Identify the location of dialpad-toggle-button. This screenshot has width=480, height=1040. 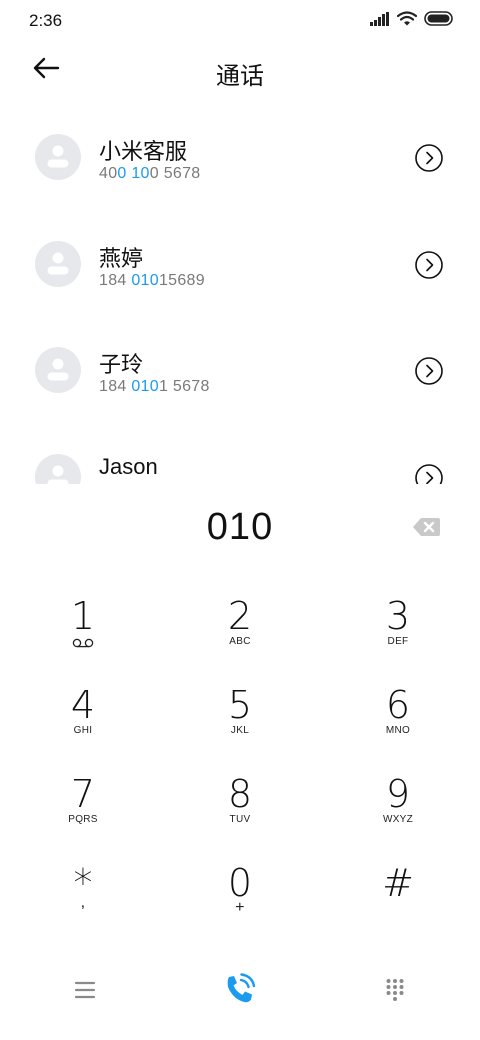
(395, 990).